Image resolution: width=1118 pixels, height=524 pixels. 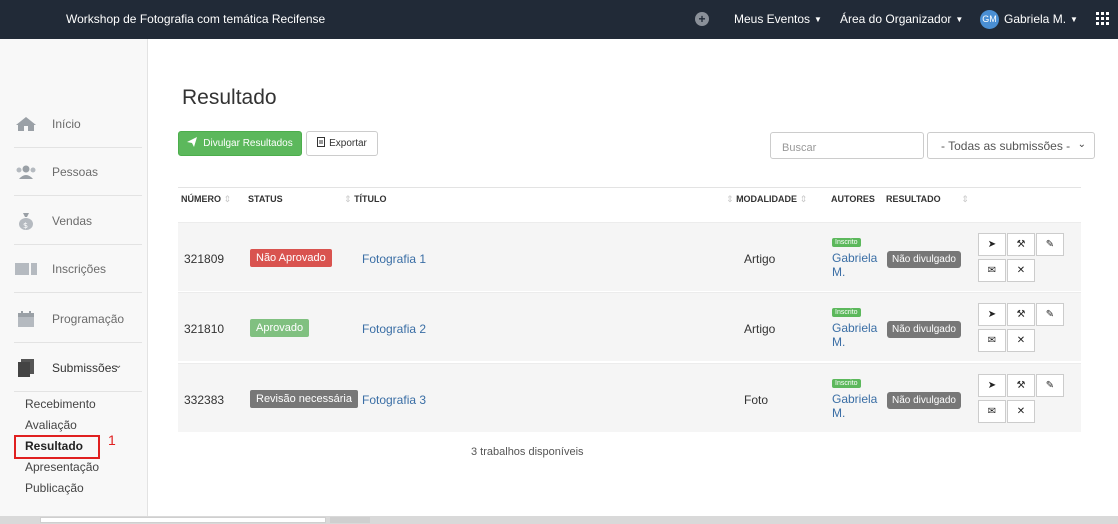 What do you see at coordinates (26, 319) in the screenshot?
I see `calendar-icon` at bounding box center [26, 319].